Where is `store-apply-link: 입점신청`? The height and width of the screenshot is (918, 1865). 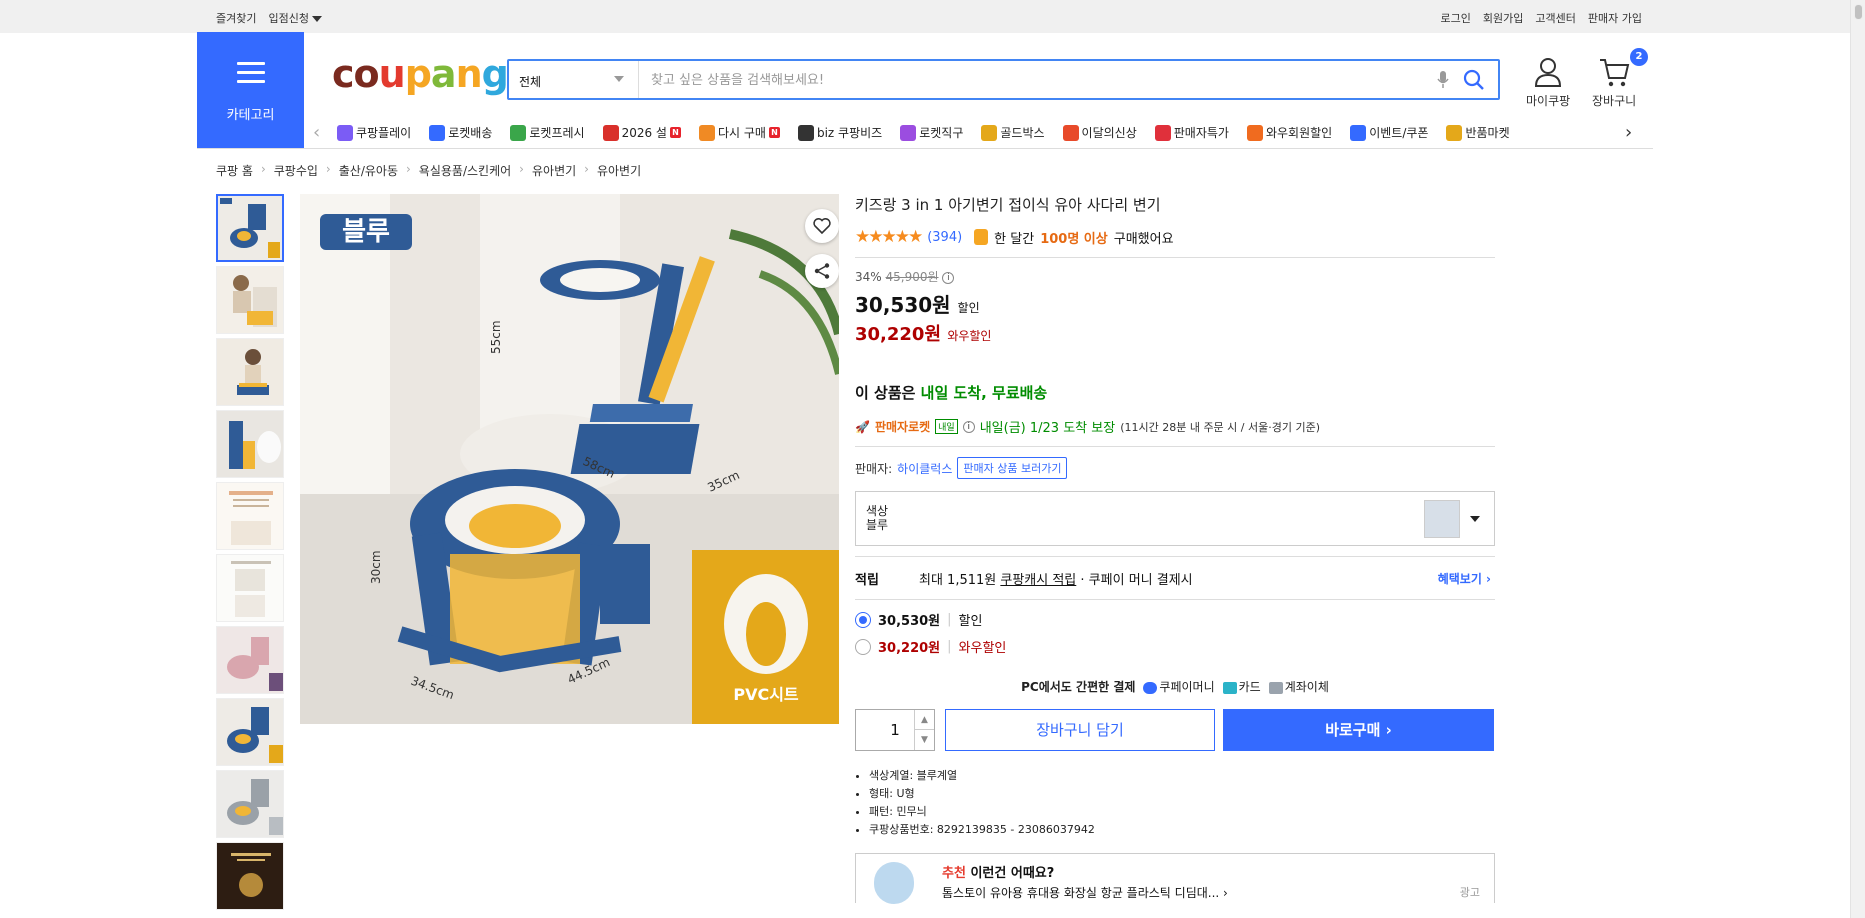
store-apply-link: 입점신청 is located at coordinates (295, 18).